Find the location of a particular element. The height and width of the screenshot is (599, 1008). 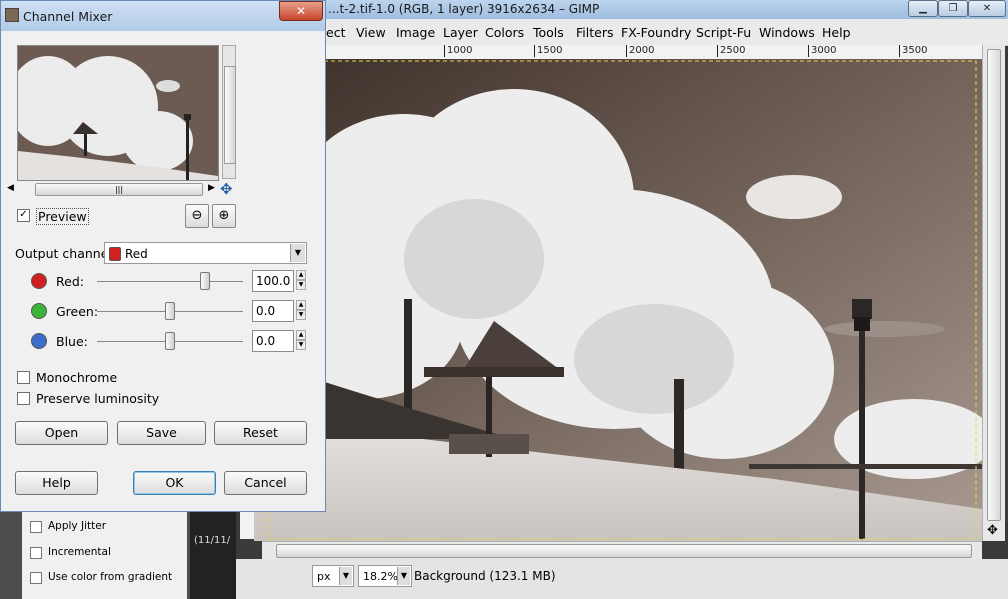

red-label: Red: is located at coordinates (70, 281).